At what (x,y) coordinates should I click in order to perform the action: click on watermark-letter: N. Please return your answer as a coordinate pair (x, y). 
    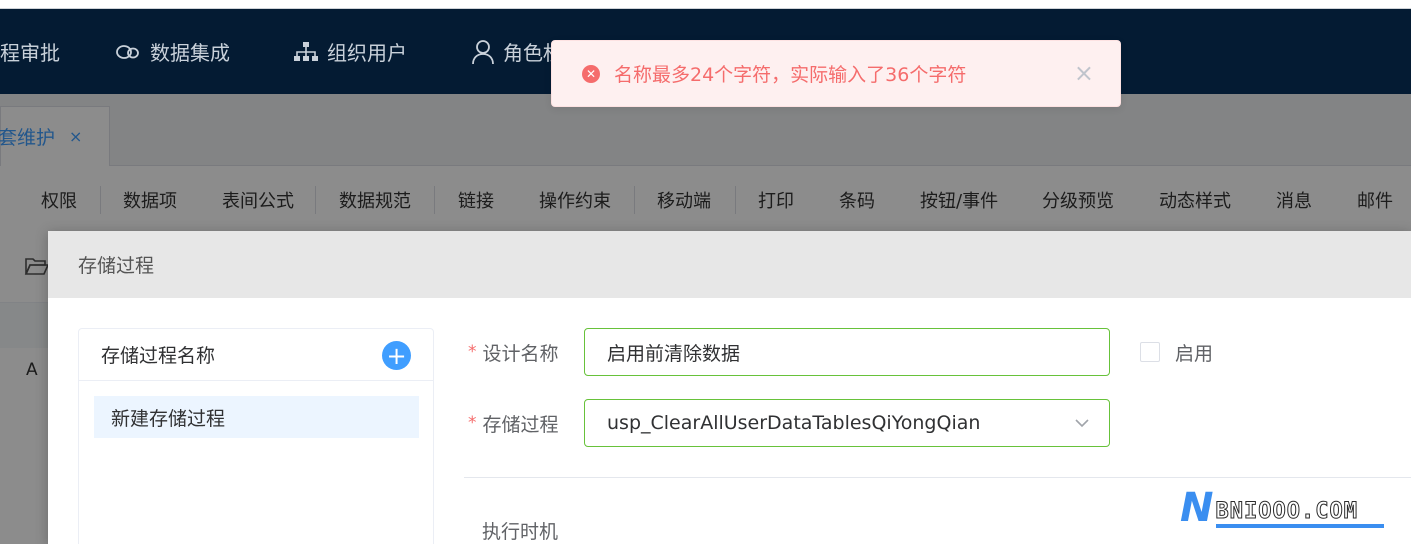
    Looking at the image, I should click on (1197, 508).